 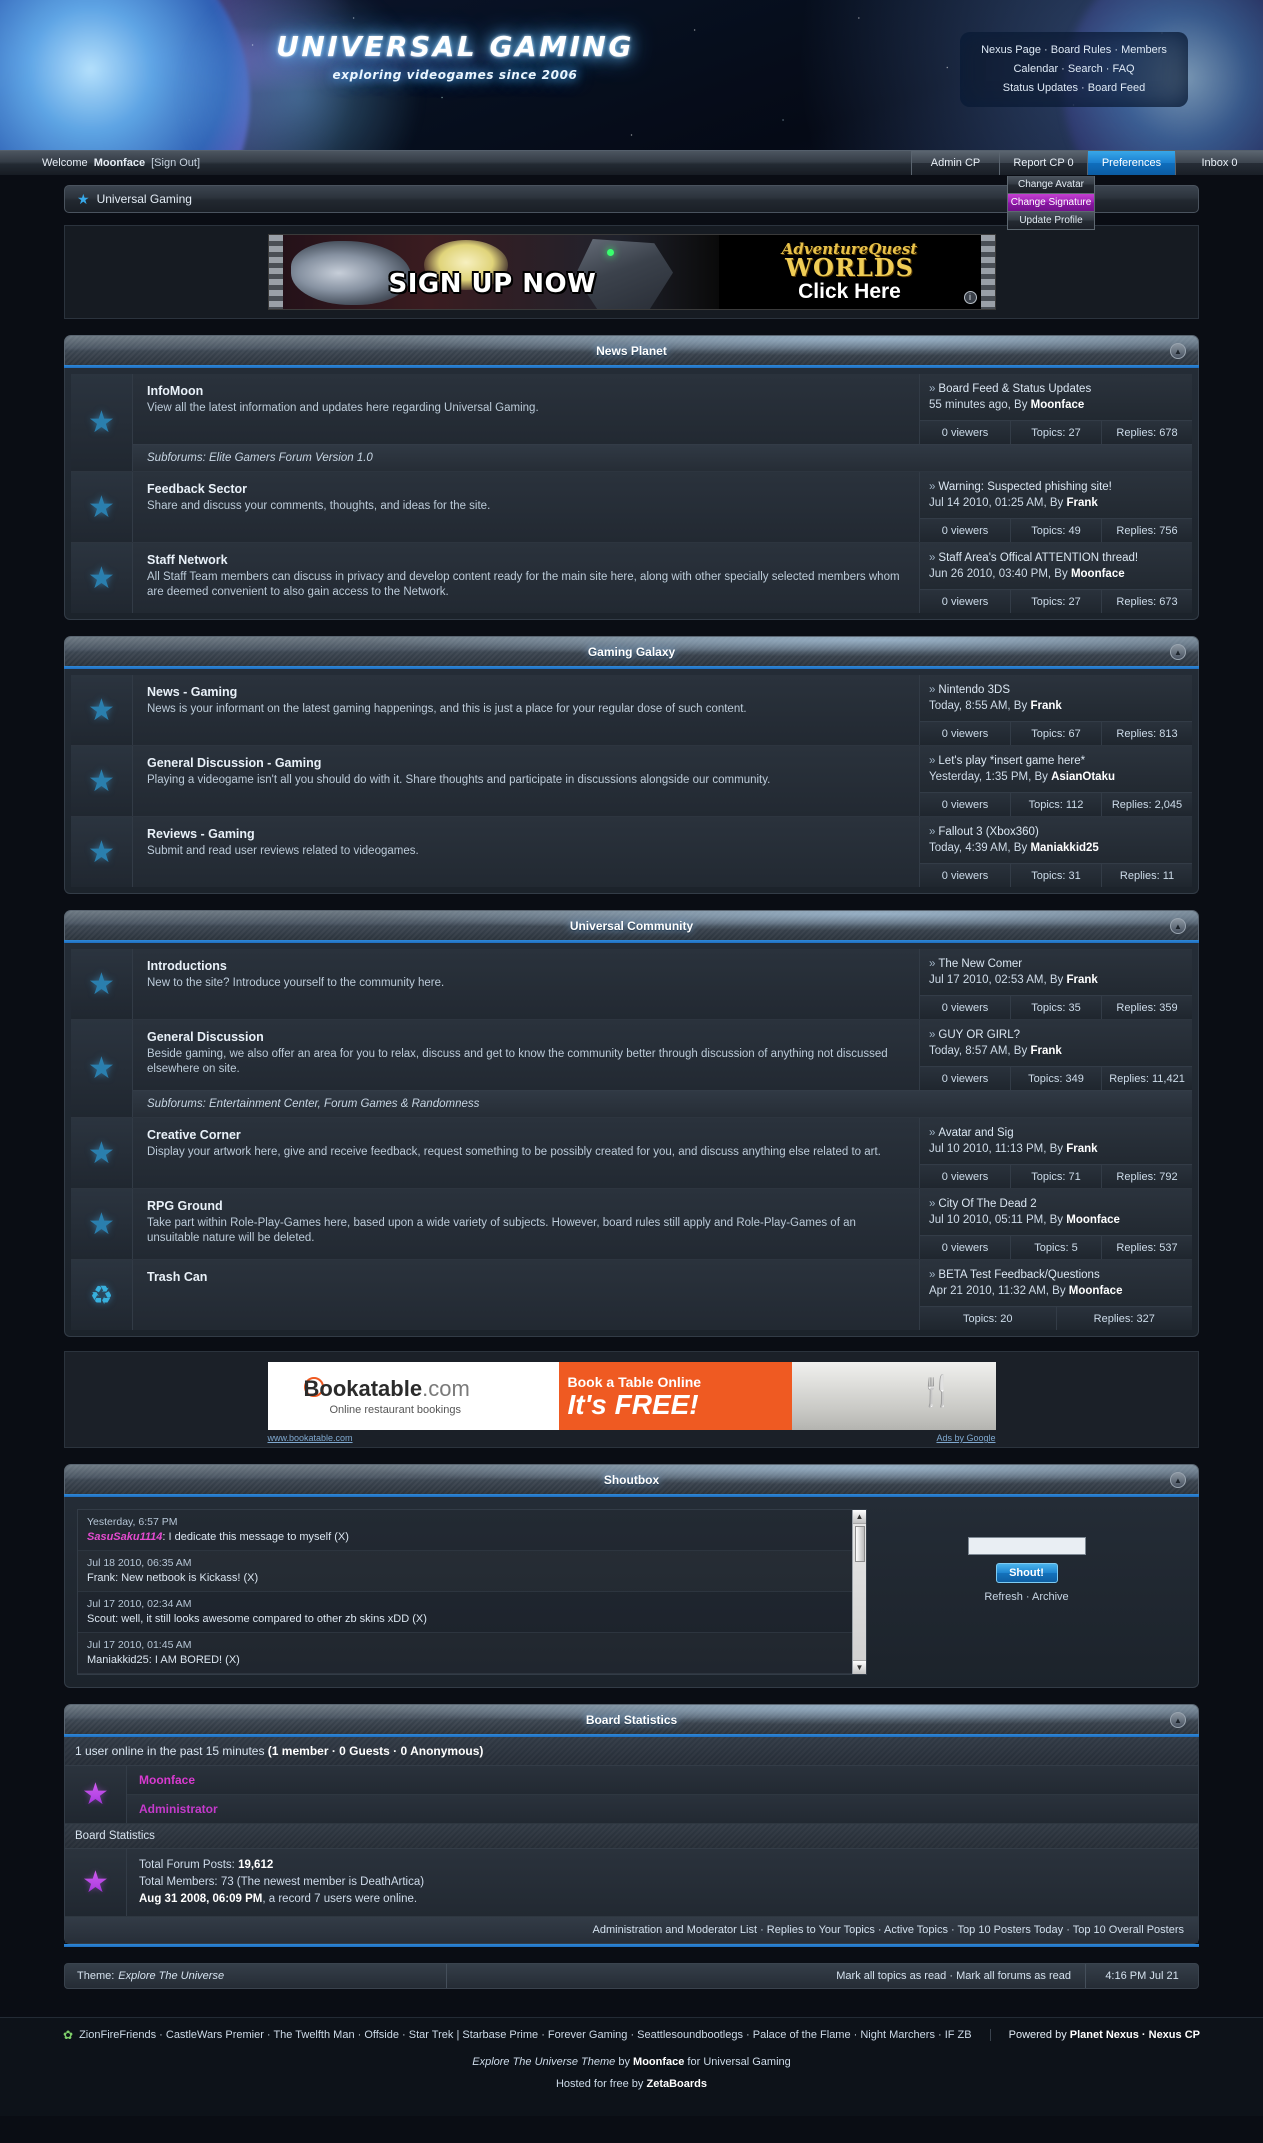 What do you see at coordinates (526, 489) in the screenshot?
I see `forum-name-link: Feedback Sector` at bounding box center [526, 489].